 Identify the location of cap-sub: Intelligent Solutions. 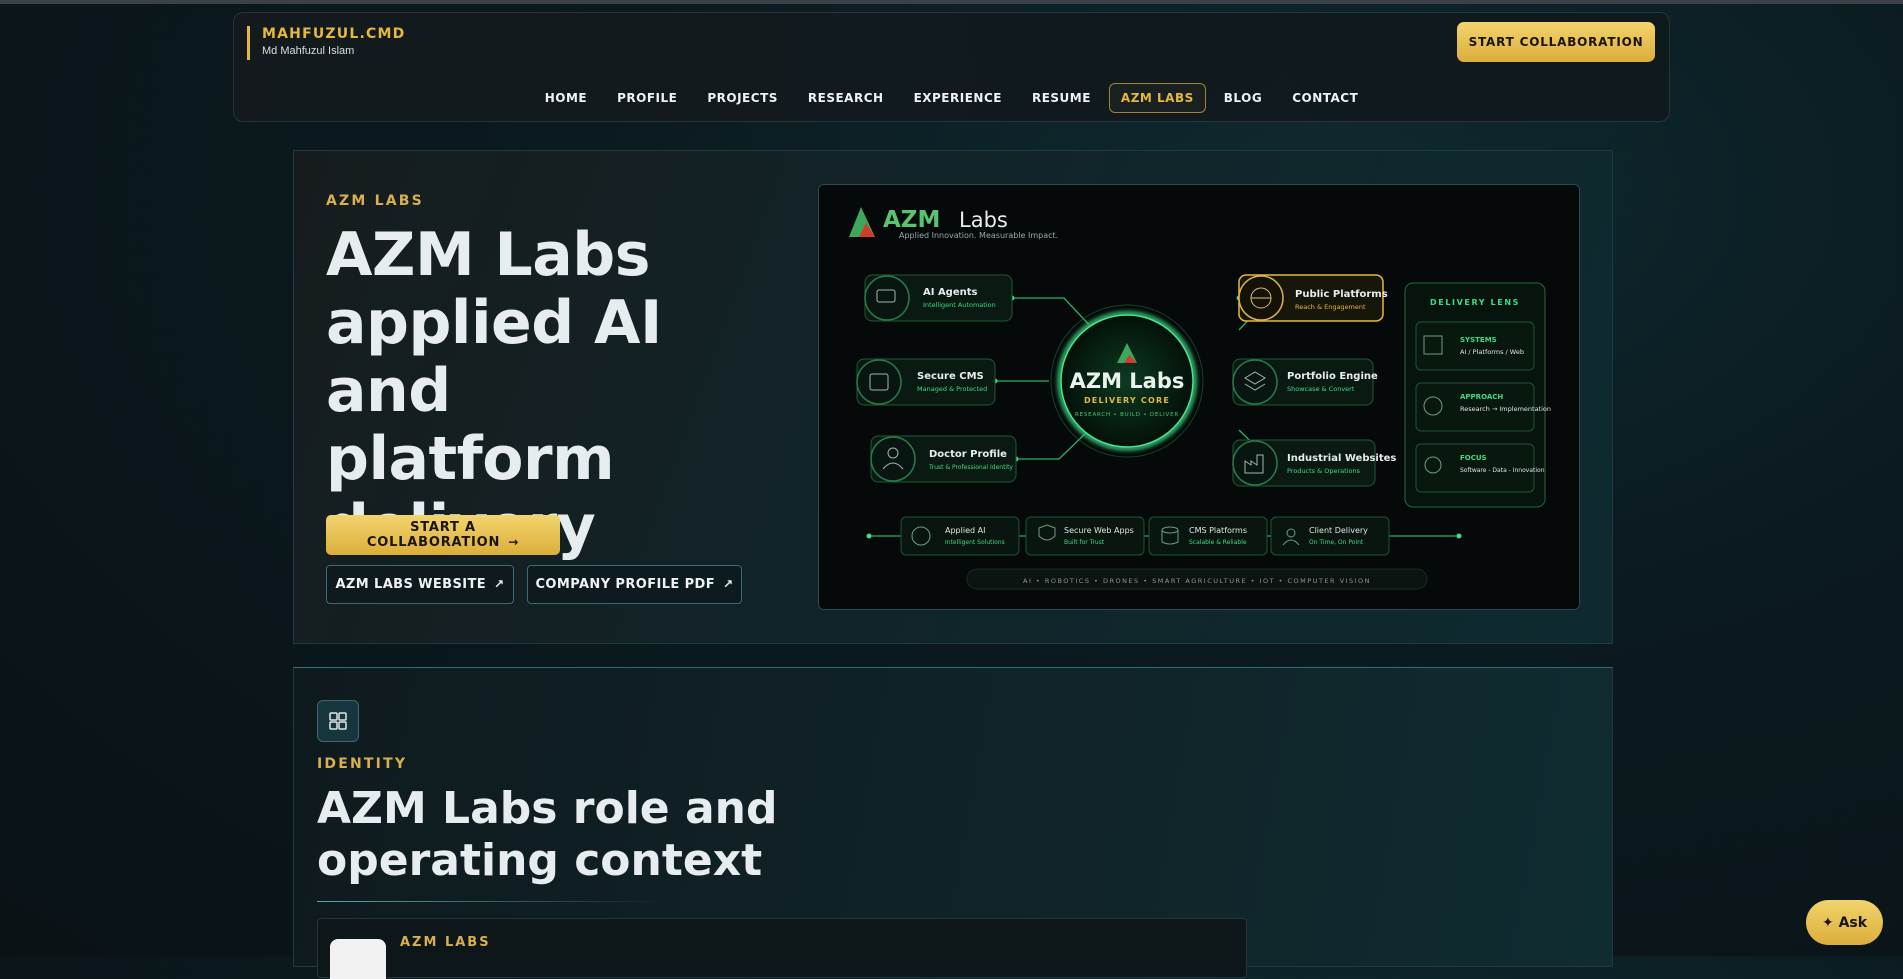
(975, 542).